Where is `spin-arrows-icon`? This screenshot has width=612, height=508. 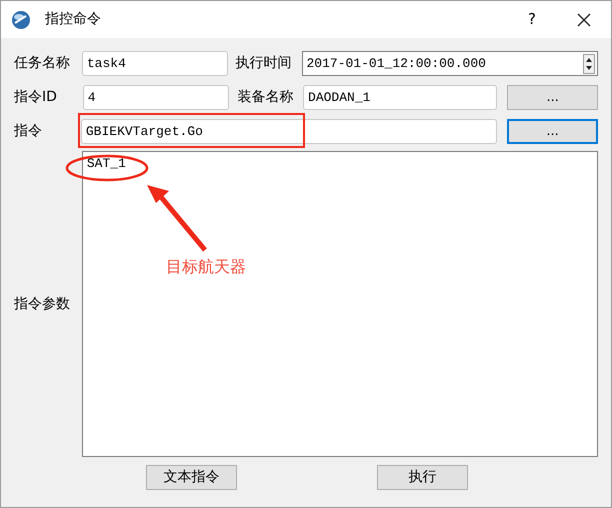 spin-arrows-icon is located at coordinates (588, 64).